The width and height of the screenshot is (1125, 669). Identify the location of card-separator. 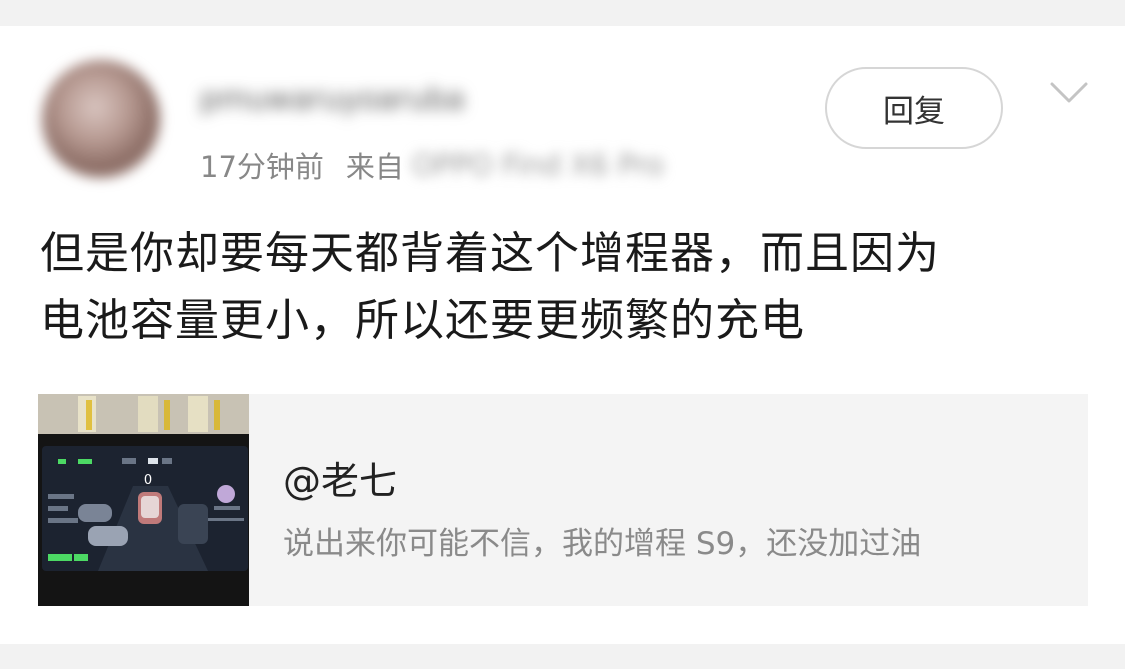
(562, 656).